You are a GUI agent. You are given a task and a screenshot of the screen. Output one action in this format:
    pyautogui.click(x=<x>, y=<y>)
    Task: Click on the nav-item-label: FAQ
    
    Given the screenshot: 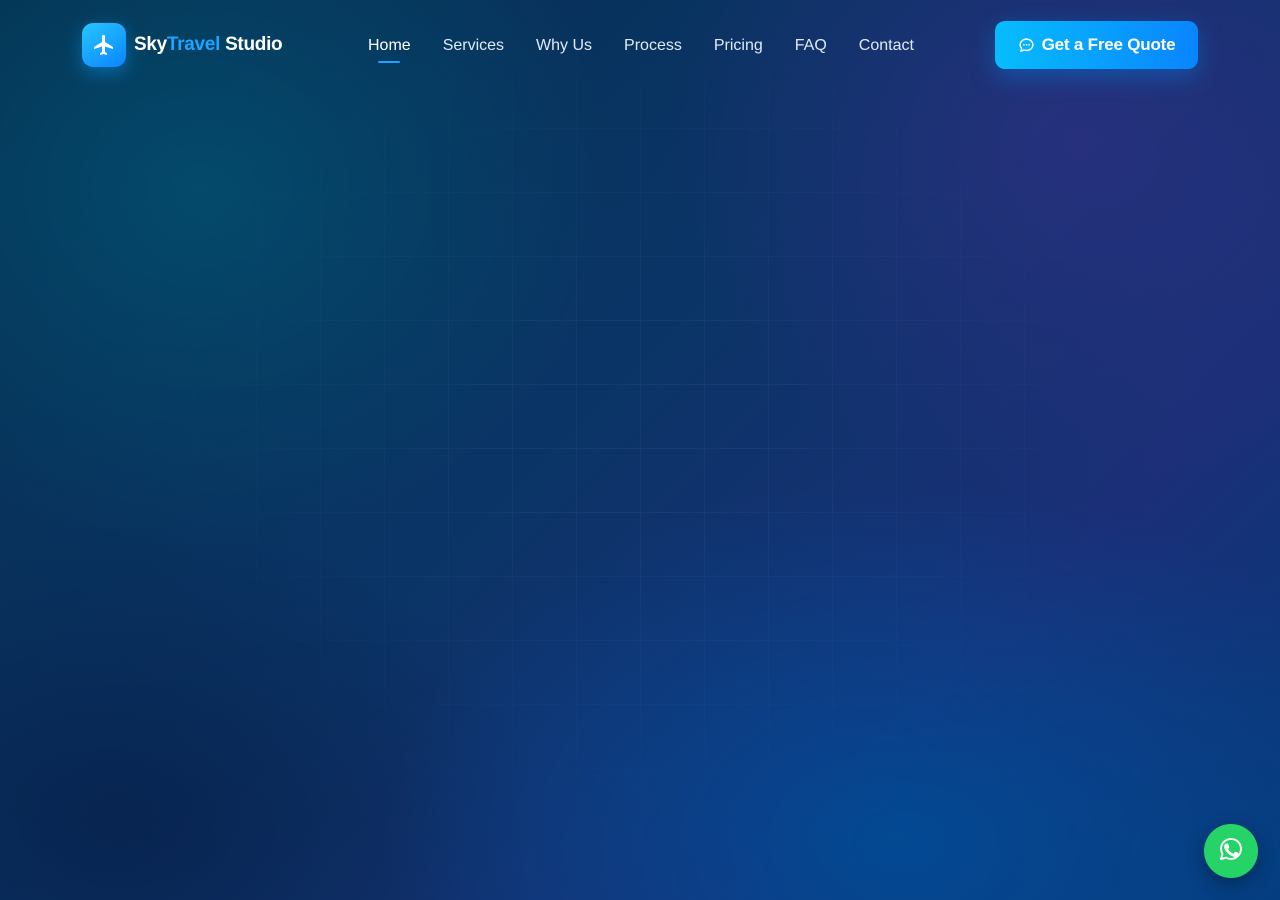 What is the action you would take?
    pyautogui.click(x=810, y=45)
    